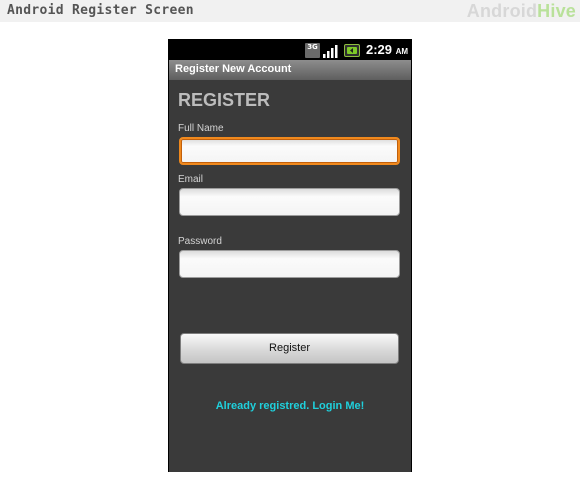 The height and width of the screenshot is (491, 580). I want to click on clock-time: 2:29, so click(379, 49).